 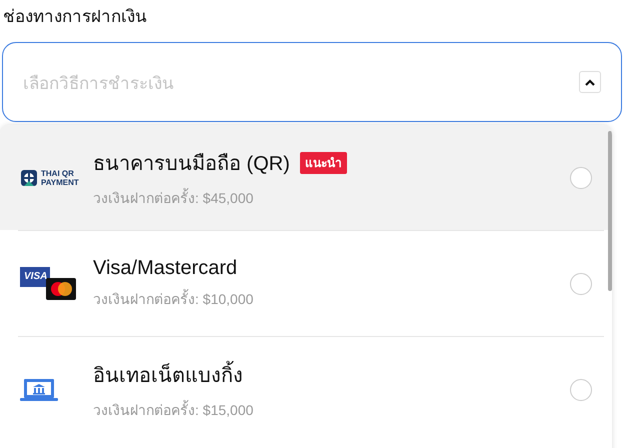 I want to click on caret-up-icon, so click(x=590, y=82).